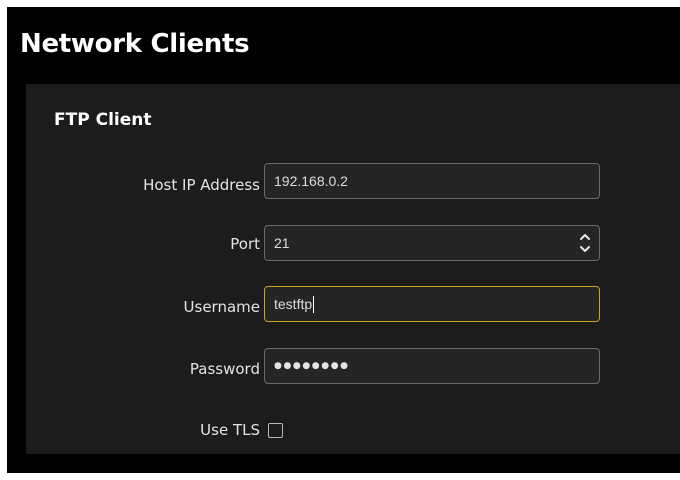 The width and height of the screenshot is (680, 480). What do you see at coordinates (311, 181) in the screenshot?
I see `host-ip-value: 192.168.0.2` at bounding box center [311, 181].